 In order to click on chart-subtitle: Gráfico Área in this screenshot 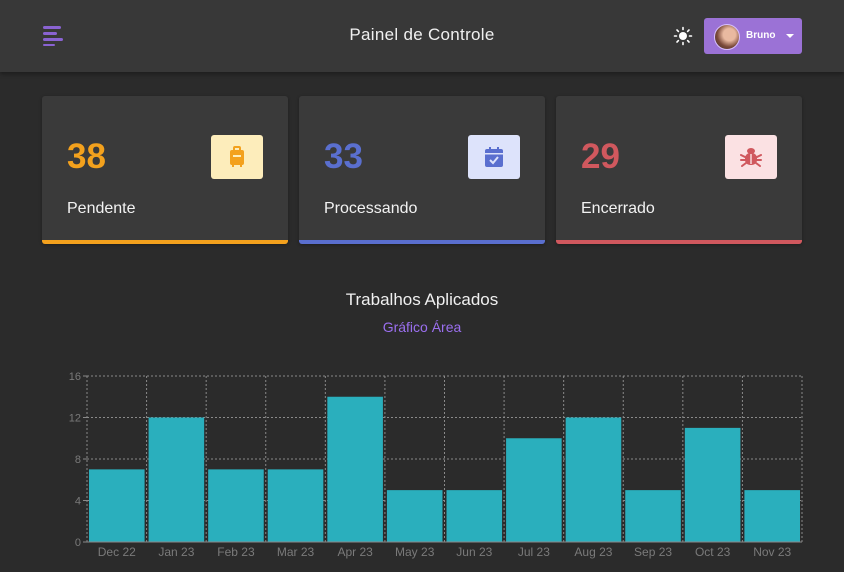, I will do `click(422, 327)`.